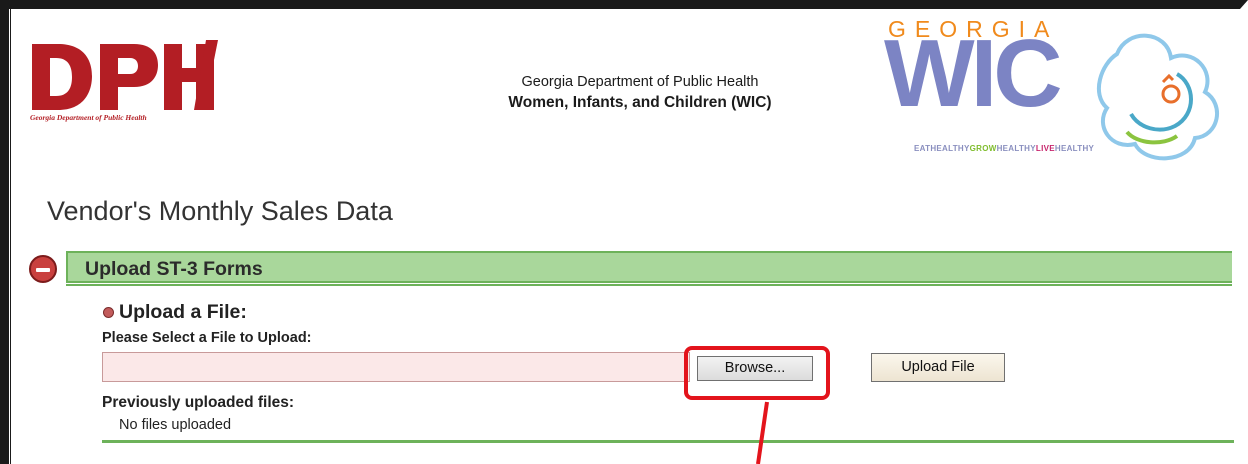 The height and width of the screenshot is (464, 1248). Describe the element at coordinates (649, 267) in the screenshot. I see `panel-header: Upload ST-3 Forms` at that location.